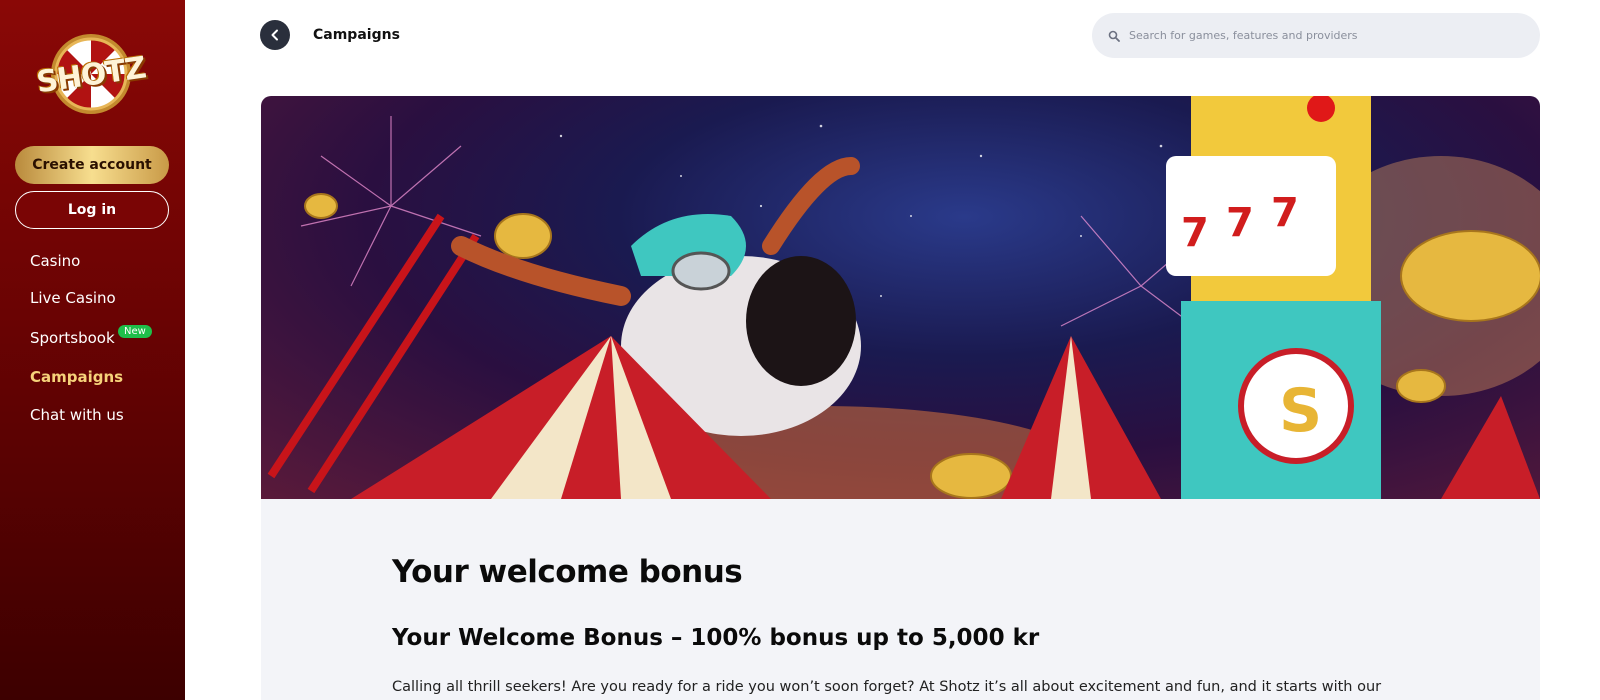  Describe the element at coordinates (1114, 36) in the screenshot. I see `search-icon` at that location.